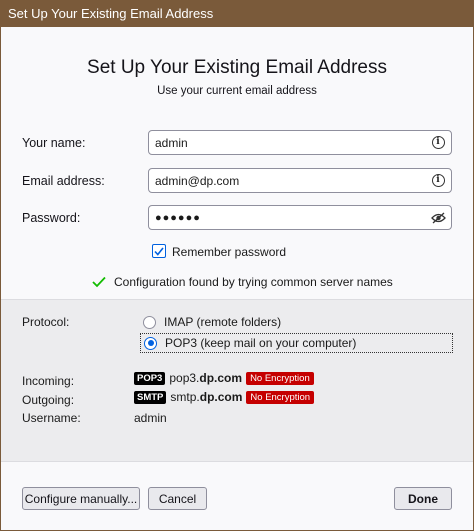  Describe the element at coordinates (206, 397) in the screenshot. I see `outgoing-host: smtp.dp.com` at that location.